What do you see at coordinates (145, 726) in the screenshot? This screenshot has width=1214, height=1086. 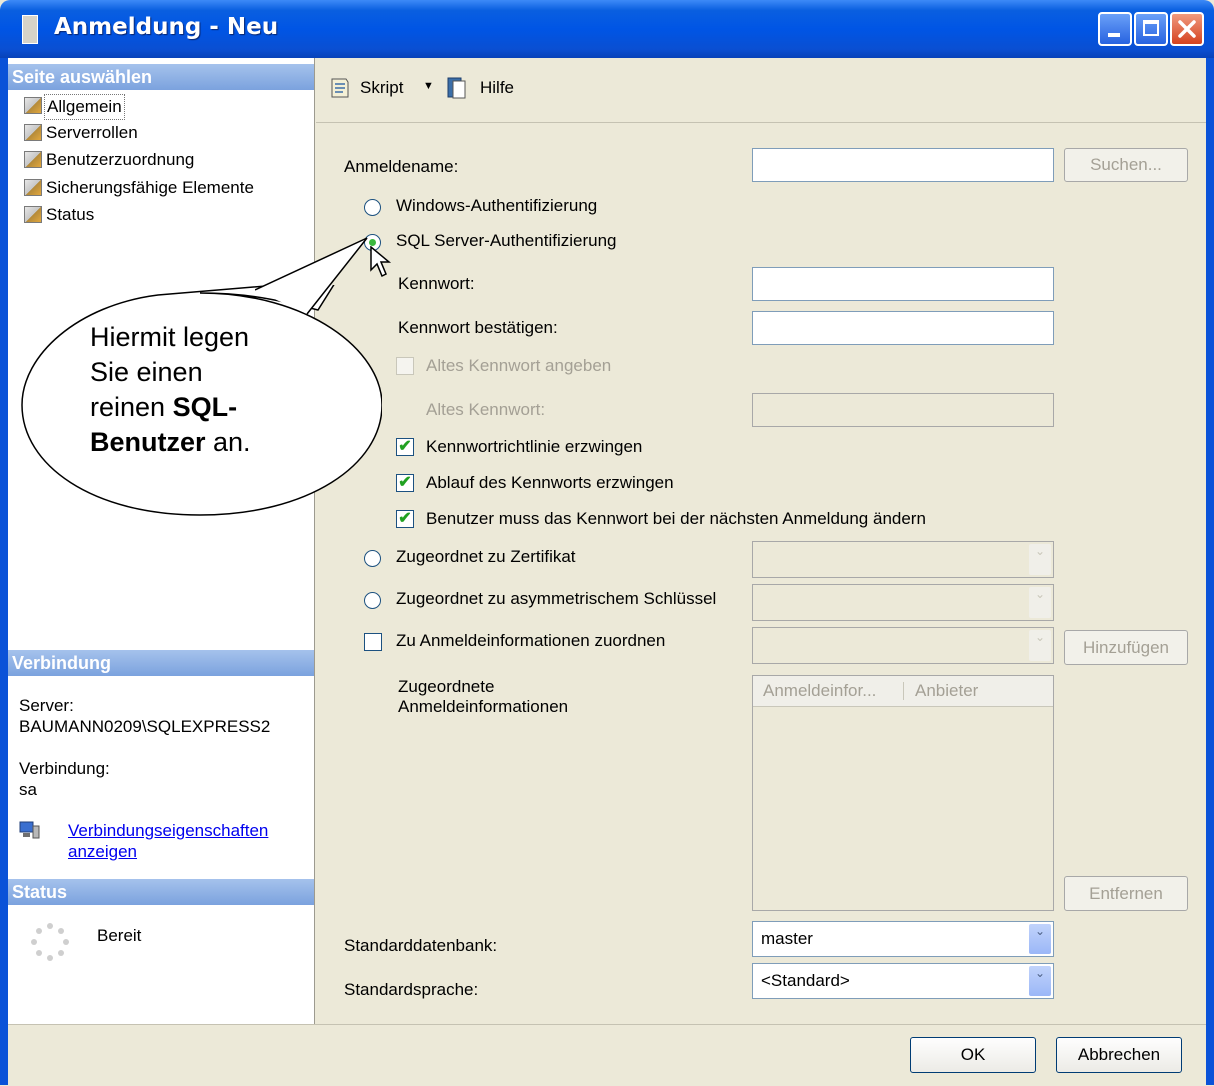 I see `server-value: BAUMANN0209\SQLEXPRESS2` at bounding box center [145, 726].